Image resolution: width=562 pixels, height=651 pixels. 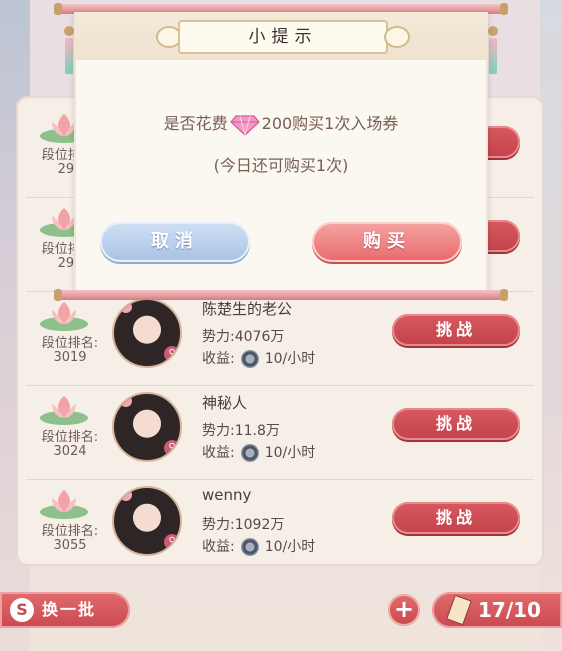 What do you see at coordinates (330, 123) in the screenshot?
I see `message-suffix: 200购买1次入场券` at bounding box center [330, 123].